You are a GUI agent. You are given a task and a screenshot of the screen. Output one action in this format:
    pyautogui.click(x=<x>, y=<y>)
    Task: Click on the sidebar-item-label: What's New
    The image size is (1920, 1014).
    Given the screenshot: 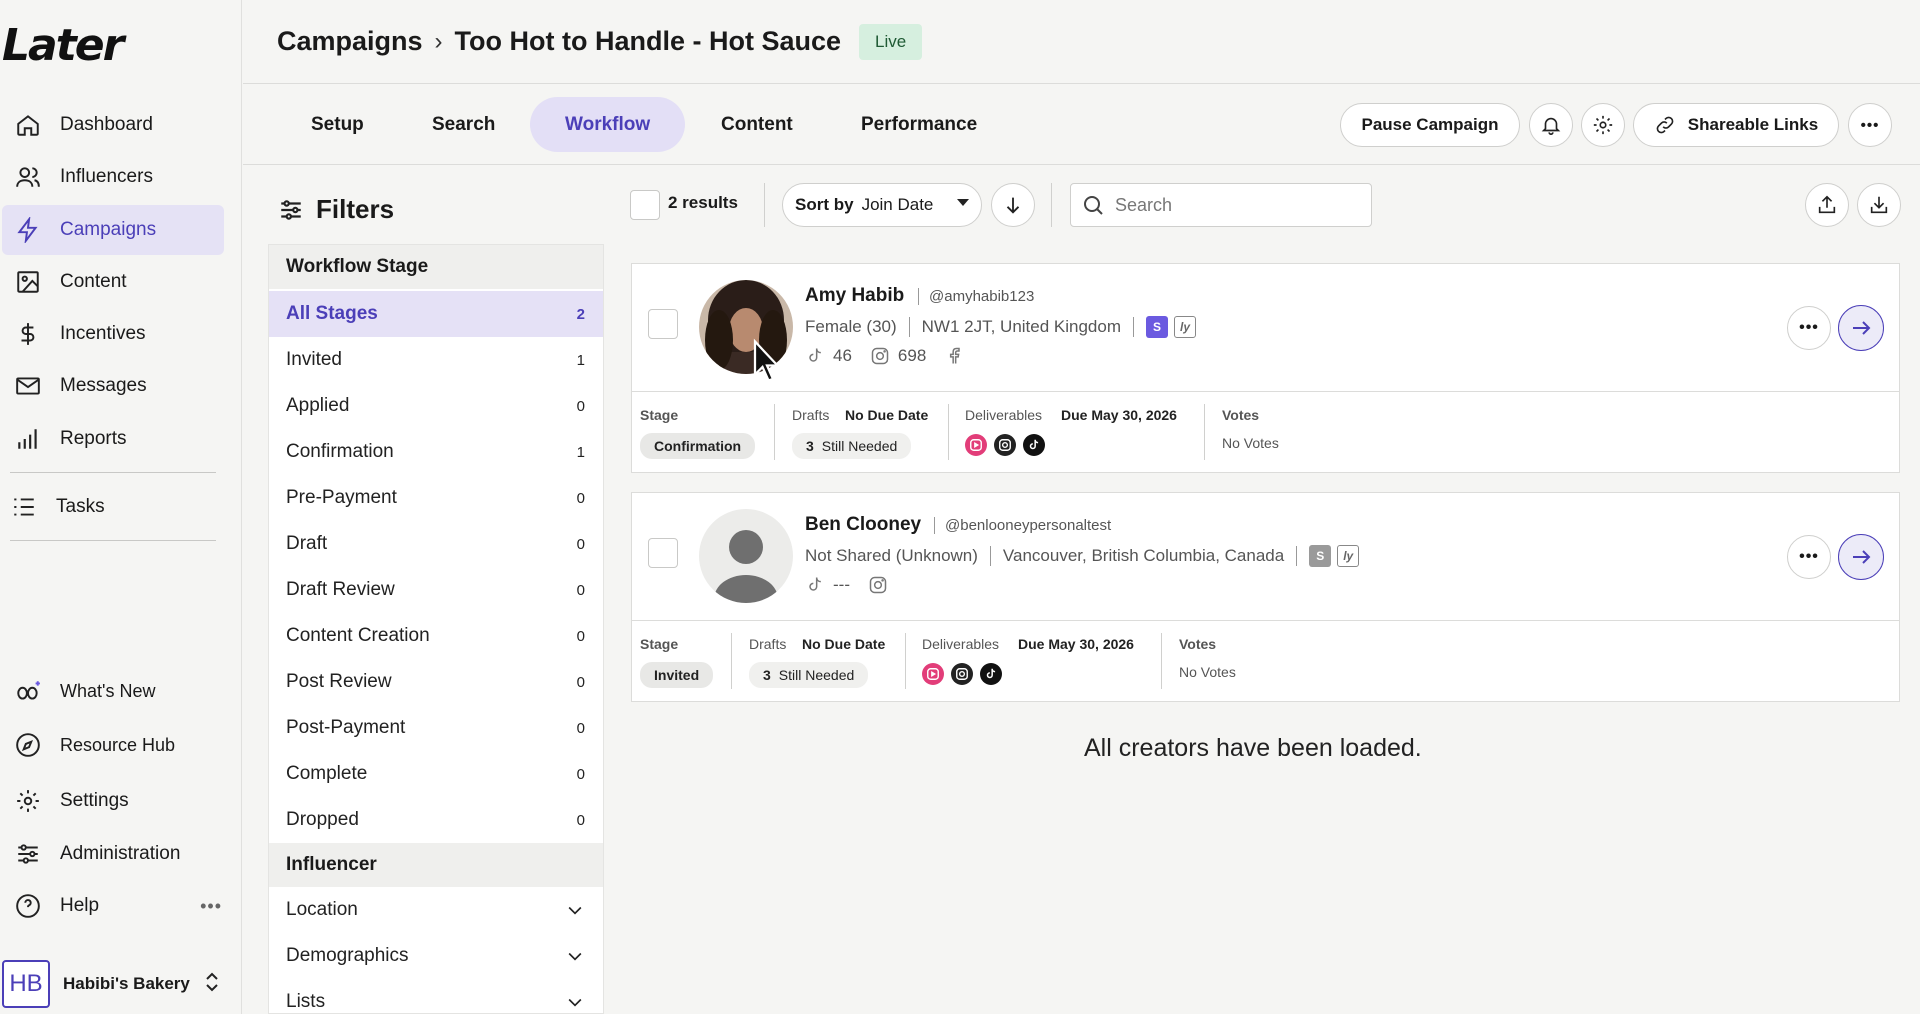 What is the action you would take?
    pyautogui.click(x=108, y=690)
    